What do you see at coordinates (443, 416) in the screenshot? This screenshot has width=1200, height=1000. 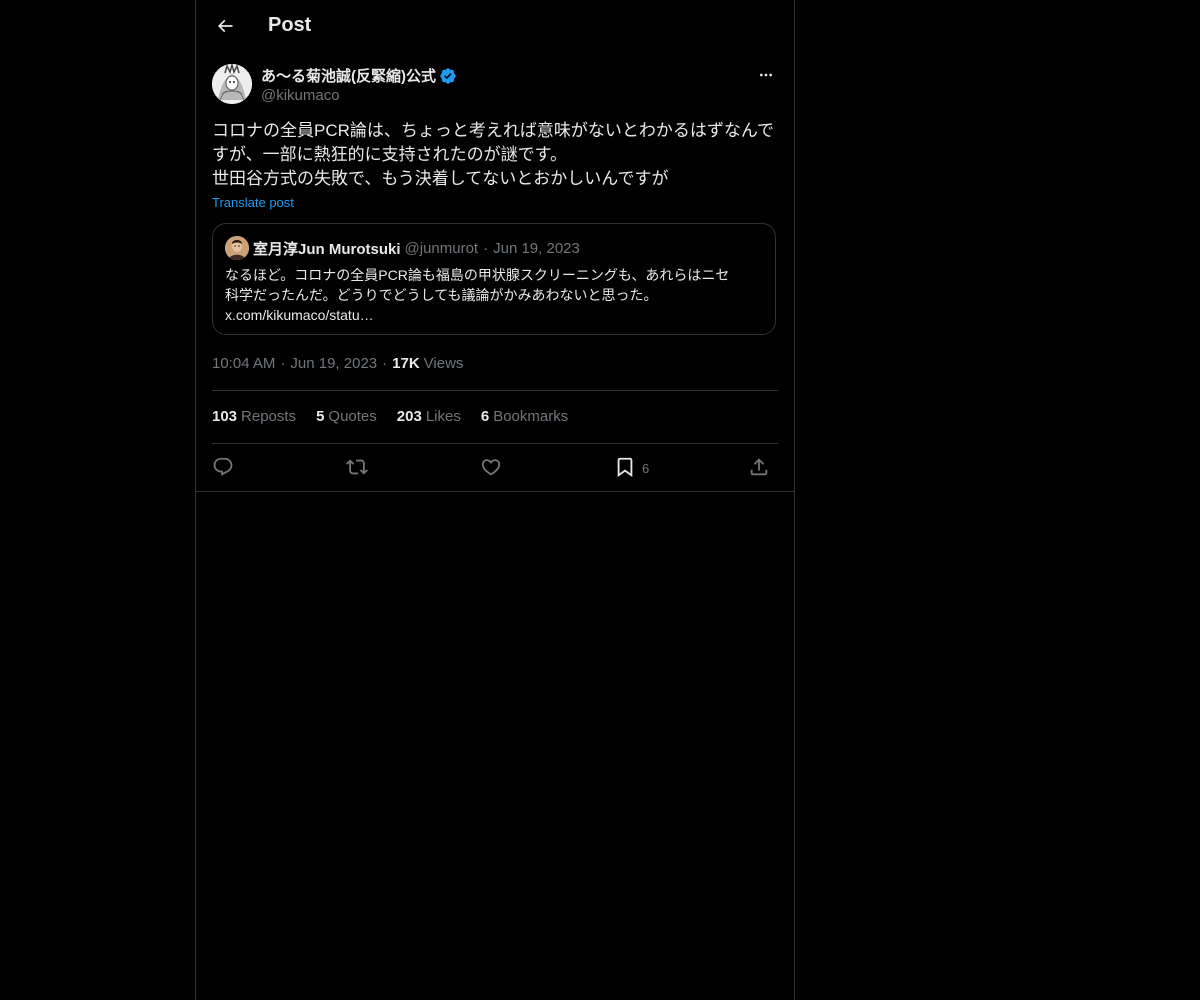 I see `likes-label: Likes` at bounding box center [443, 416].